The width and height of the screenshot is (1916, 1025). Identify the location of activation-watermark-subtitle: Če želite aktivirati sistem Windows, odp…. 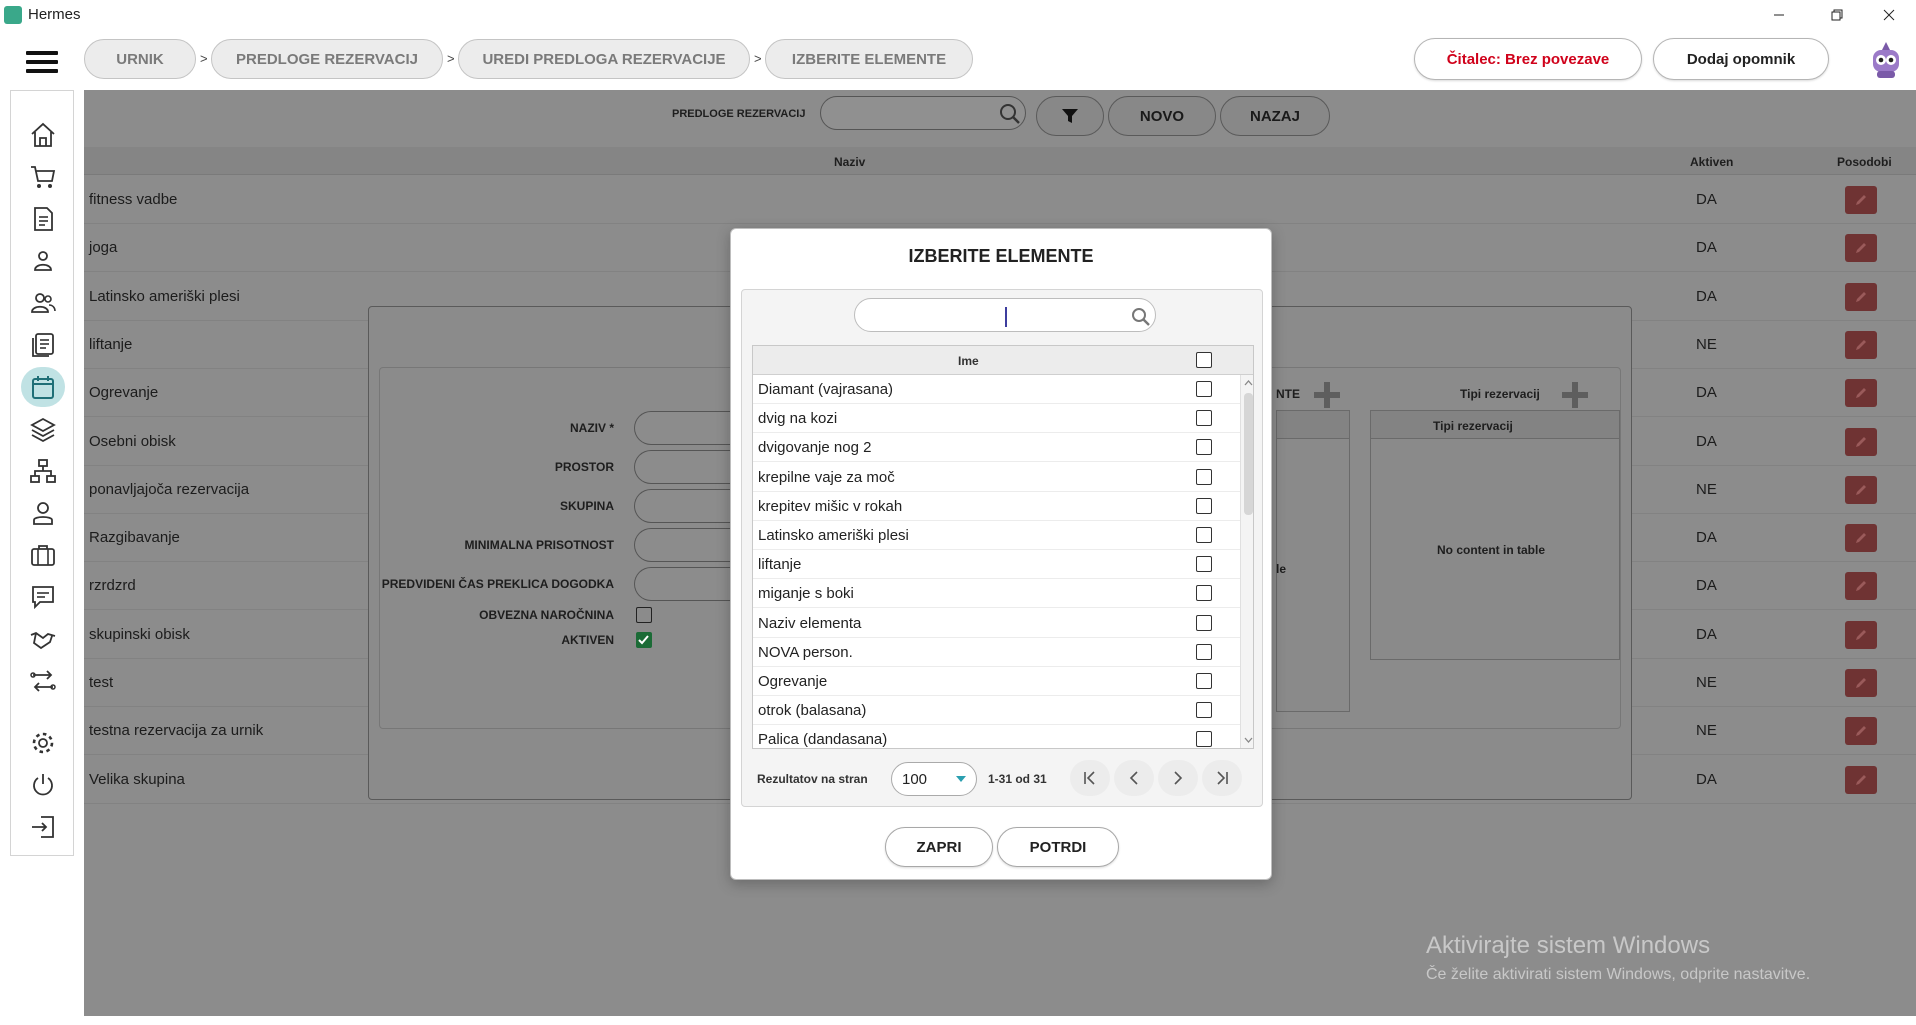
(1618, 974).